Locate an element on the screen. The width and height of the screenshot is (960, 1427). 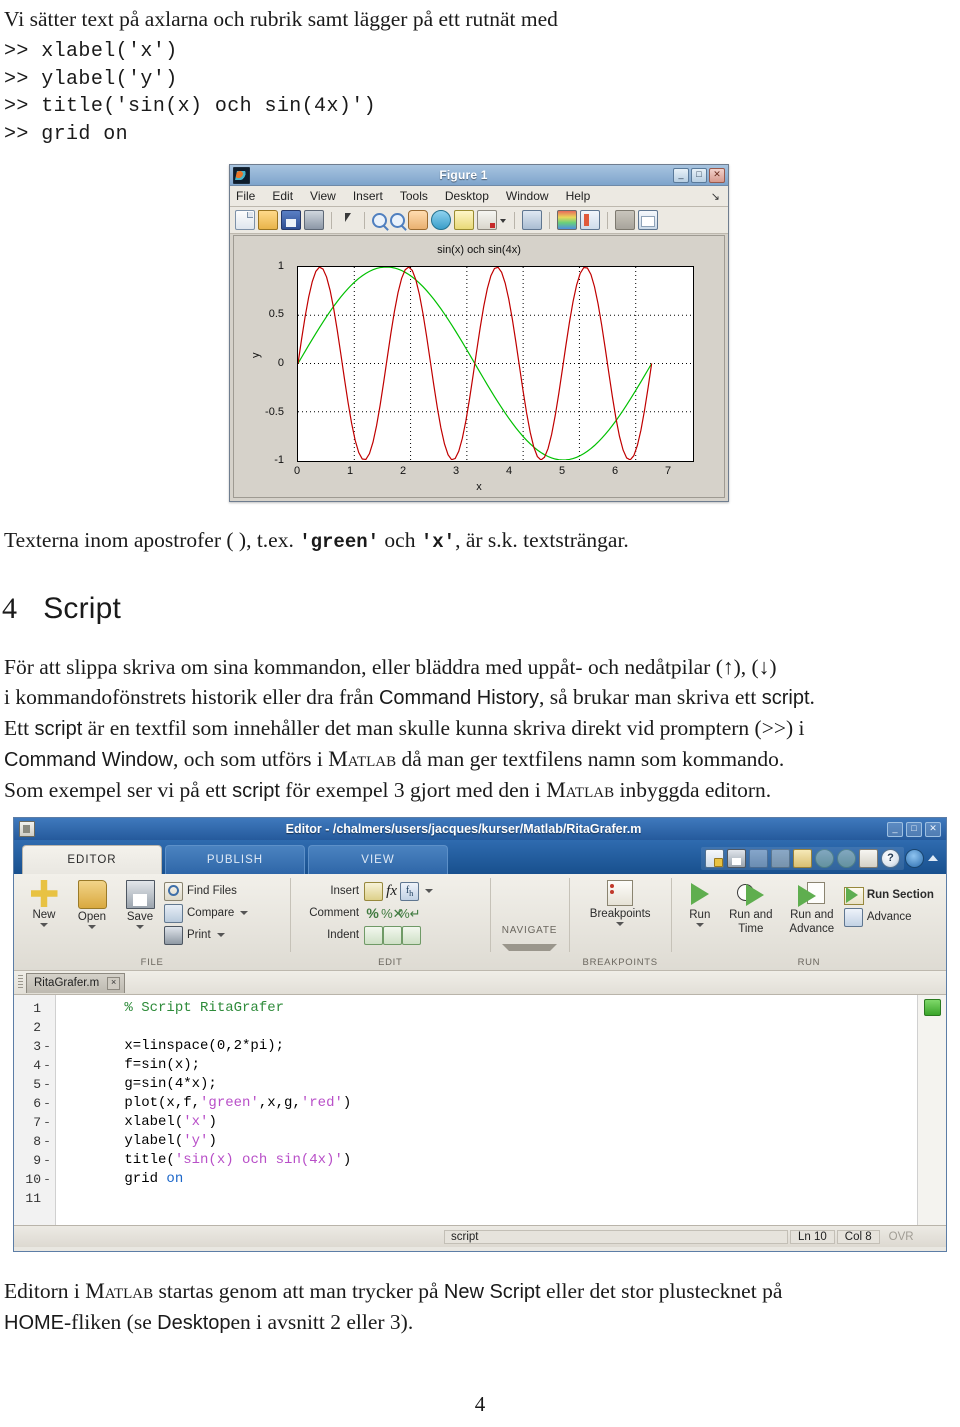
save-button: Save is located at coordinates (140, 903).